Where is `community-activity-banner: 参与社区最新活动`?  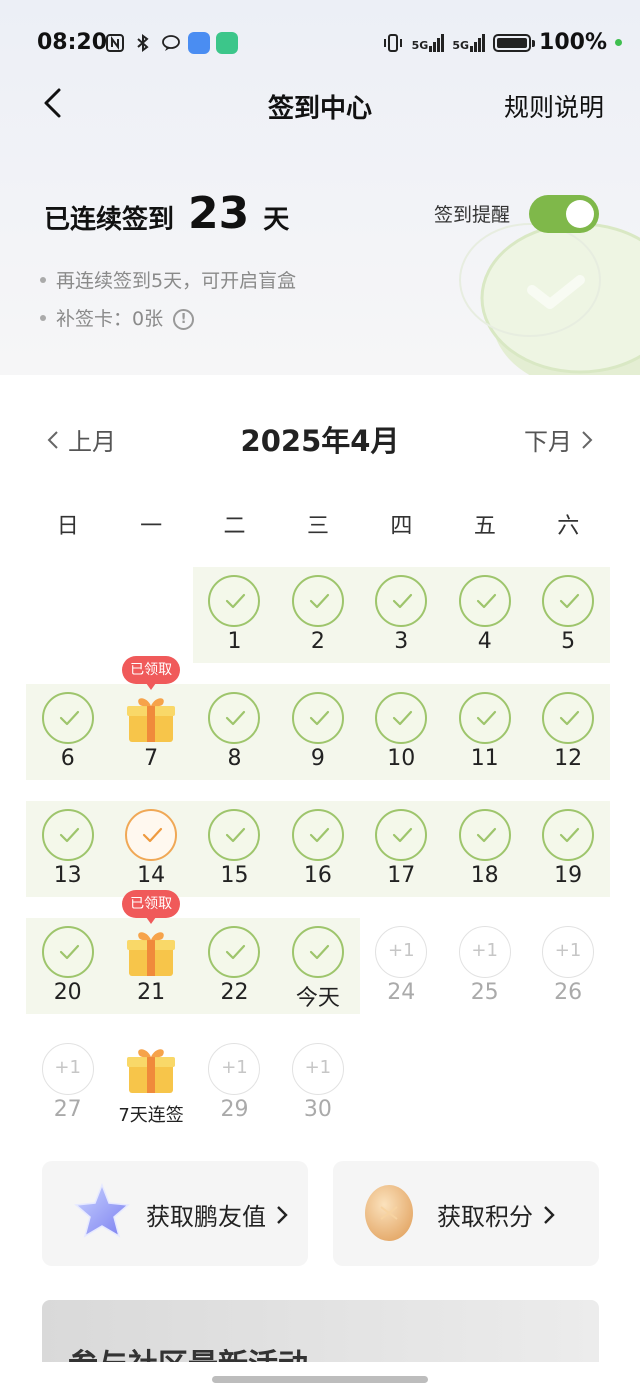 community-activity-banner: 参与社区最新活动 is located at coordinates (320, 1331).